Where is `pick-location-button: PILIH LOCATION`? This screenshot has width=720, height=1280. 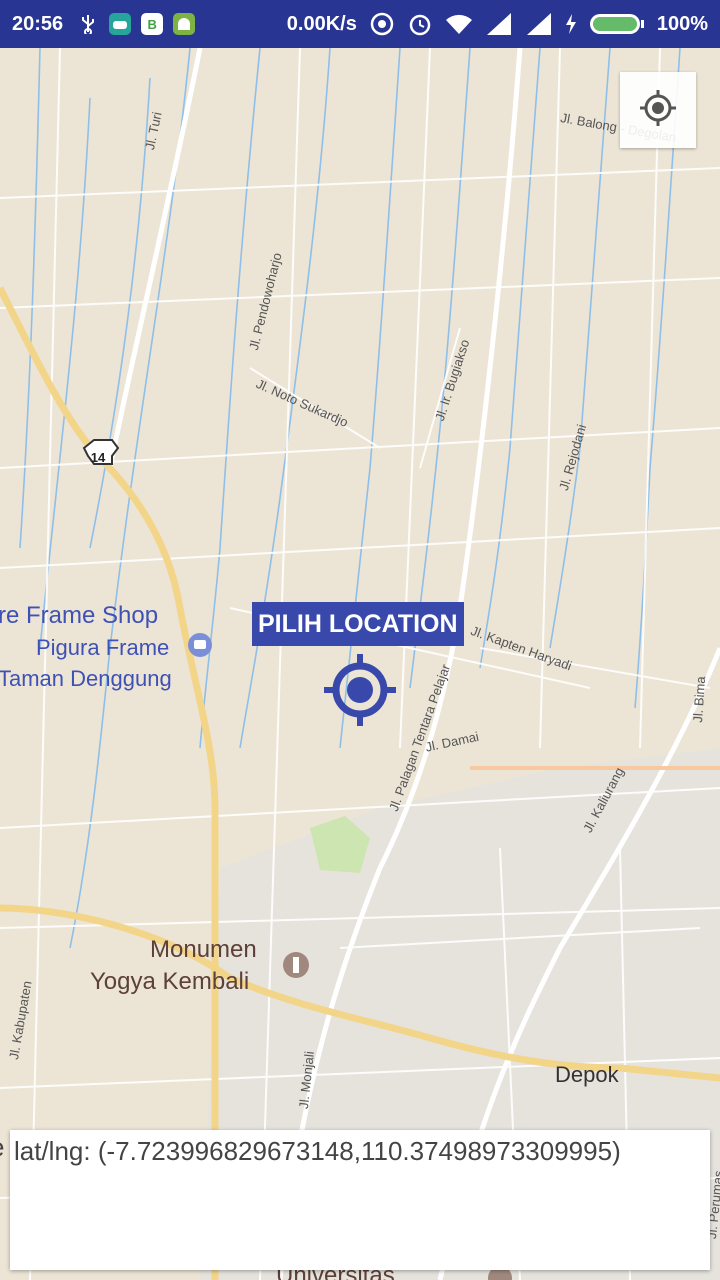 pick-location-button: PILIH LOCATION is located at coordinates (358, 624).